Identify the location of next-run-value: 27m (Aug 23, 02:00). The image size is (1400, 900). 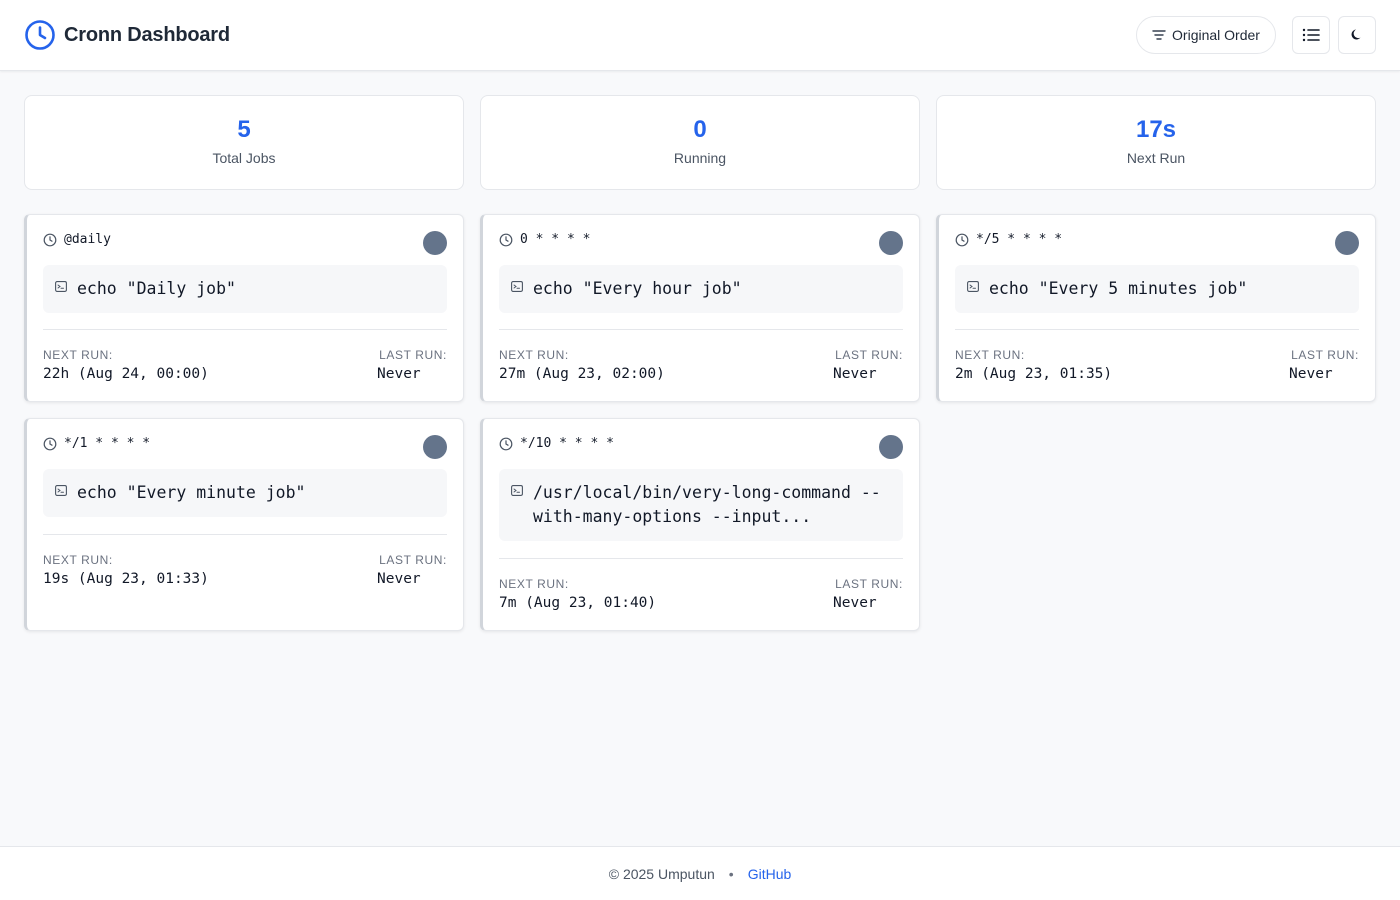
(582, 374).